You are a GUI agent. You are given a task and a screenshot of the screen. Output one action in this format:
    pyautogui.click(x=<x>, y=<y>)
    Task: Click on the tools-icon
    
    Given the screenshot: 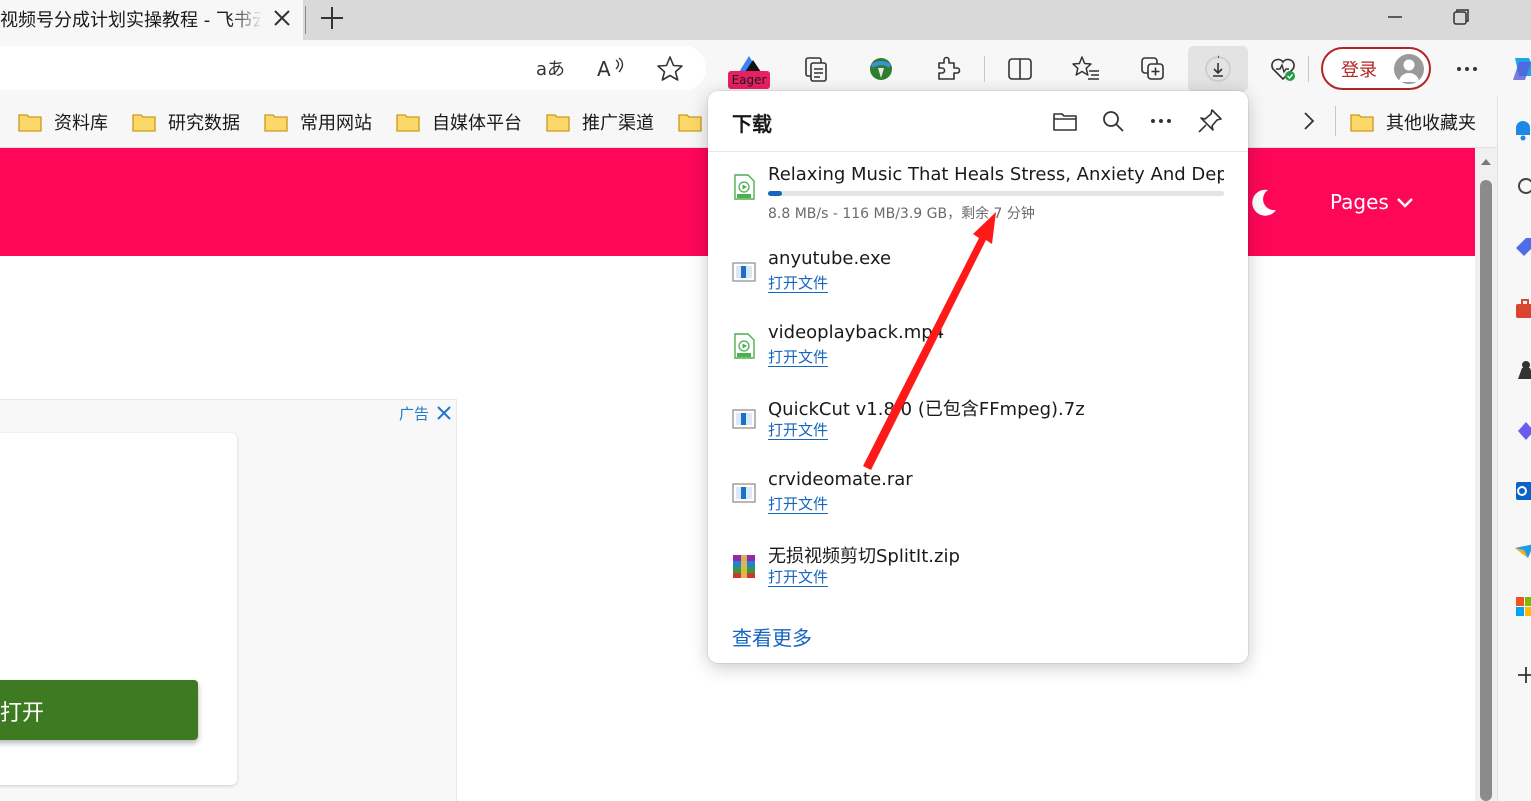 What is the action you would take?
    pyautogui.click(x=1521, y=309)
    